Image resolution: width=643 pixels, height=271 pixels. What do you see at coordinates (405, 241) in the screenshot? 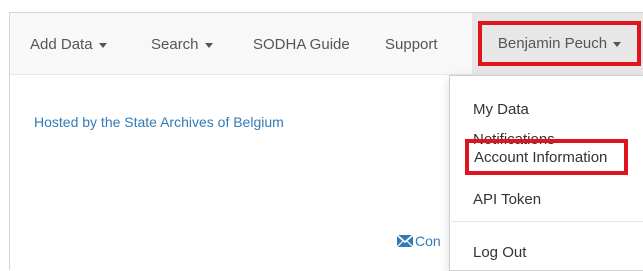
I see `envelope-icon` at bounding box center [405, 241].